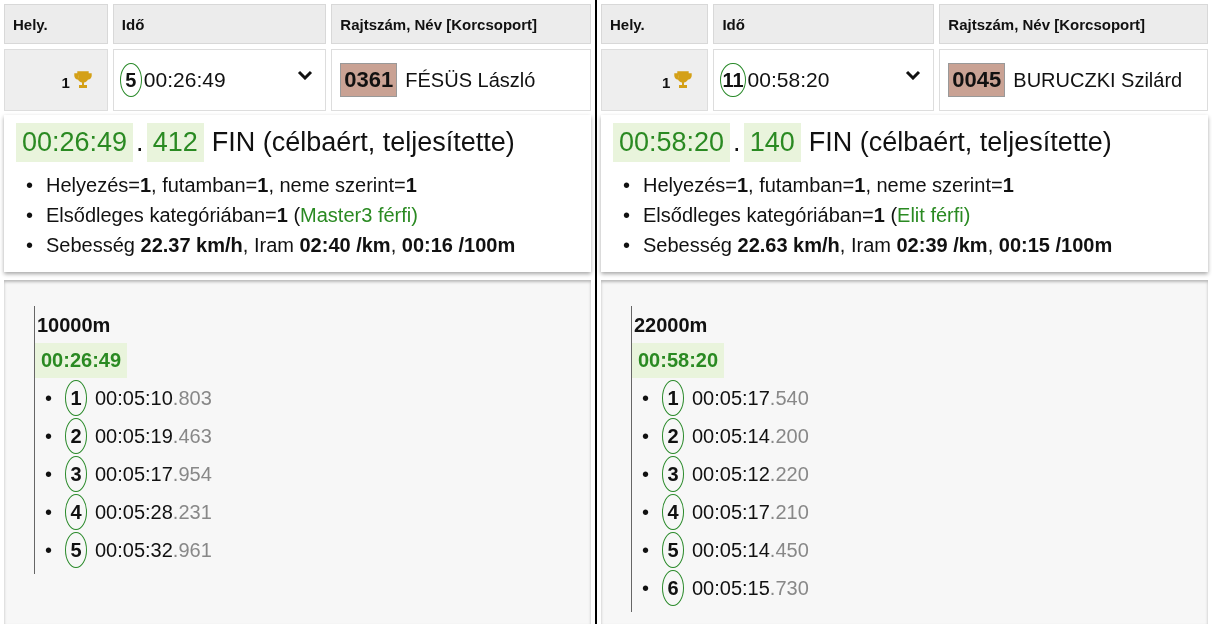  What do you see at coordinates (750, 474) in the screenshot?
I see `lap-time: 00:05:12.220` at bounding box center [750, 474].